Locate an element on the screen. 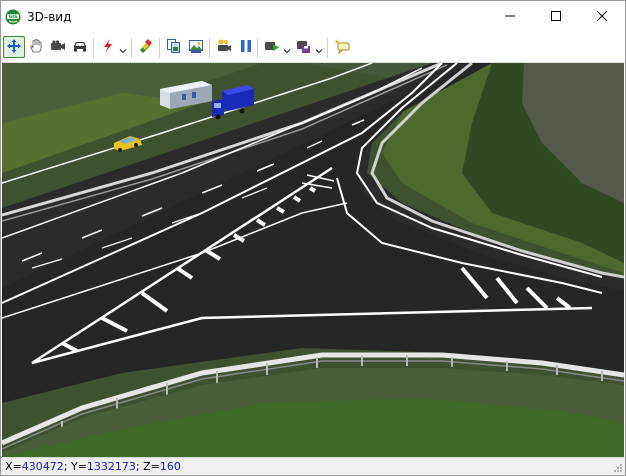  gis-globe-icon: GIS is located at coordinates (13, 17).